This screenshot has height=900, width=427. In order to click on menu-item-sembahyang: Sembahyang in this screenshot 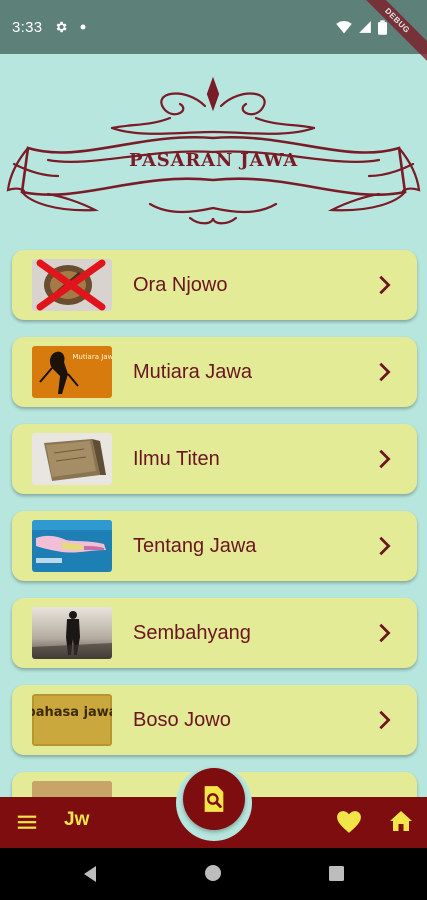, I will do `click(214, 633)`.